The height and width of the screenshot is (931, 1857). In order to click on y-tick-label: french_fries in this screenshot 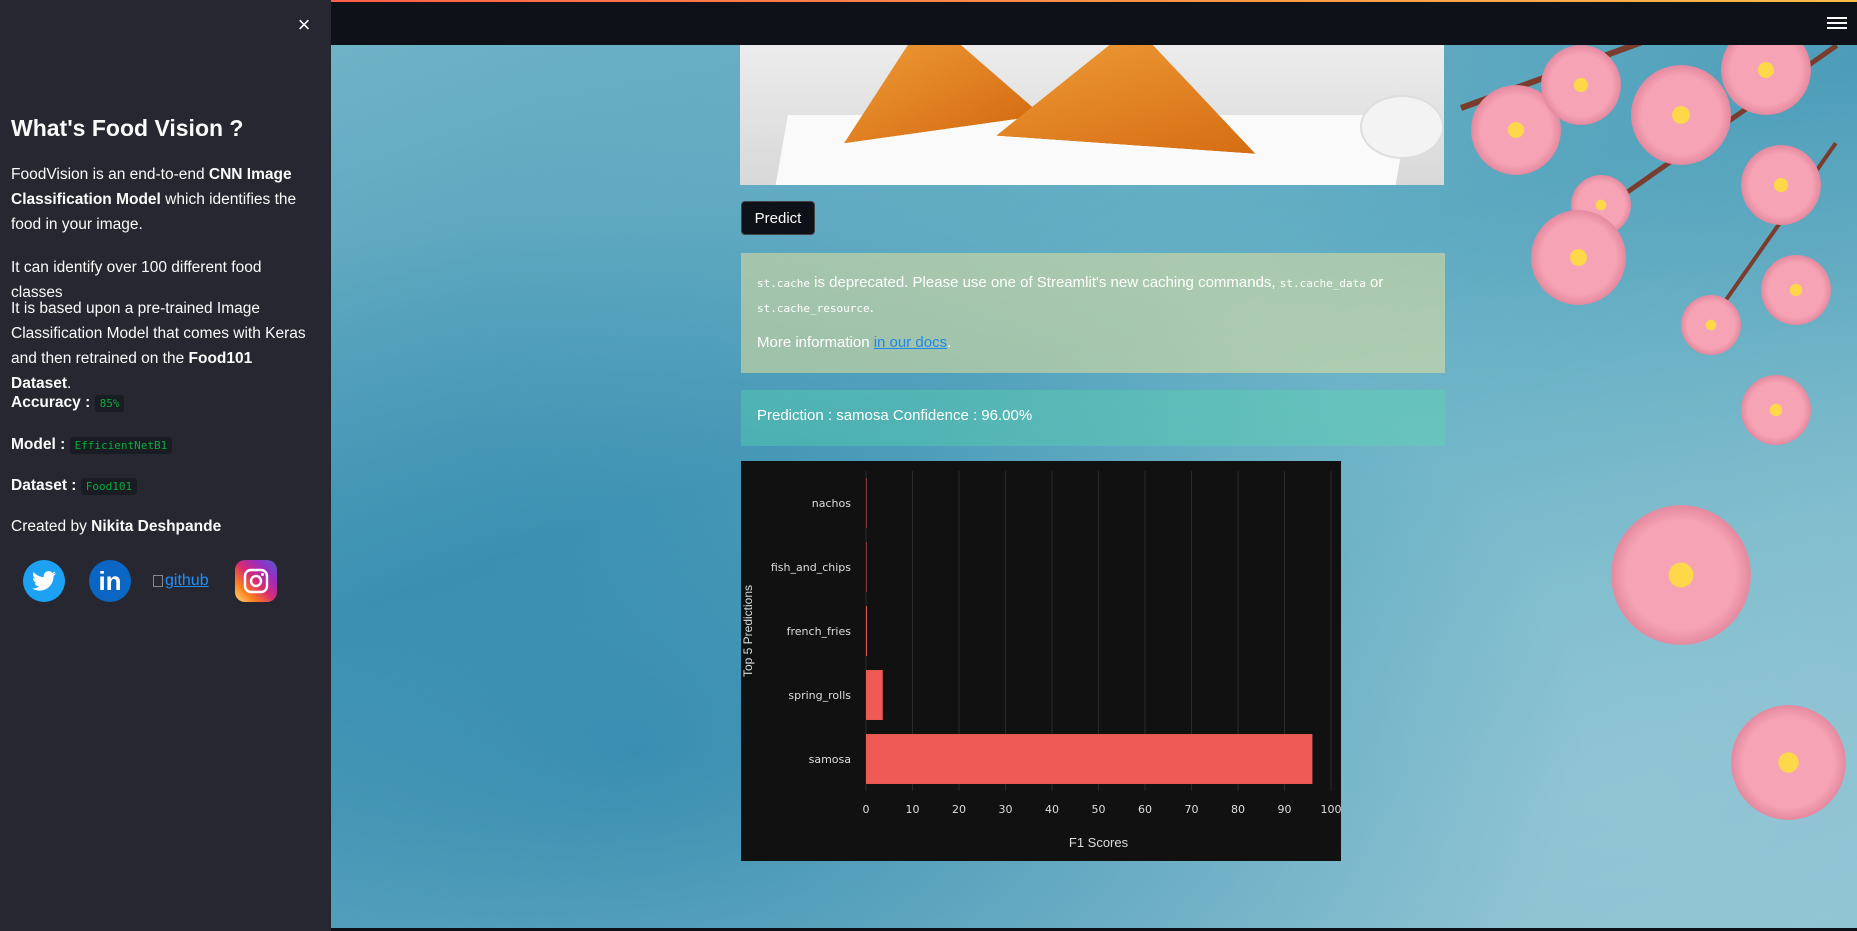, I will do `click(819, 631)`.